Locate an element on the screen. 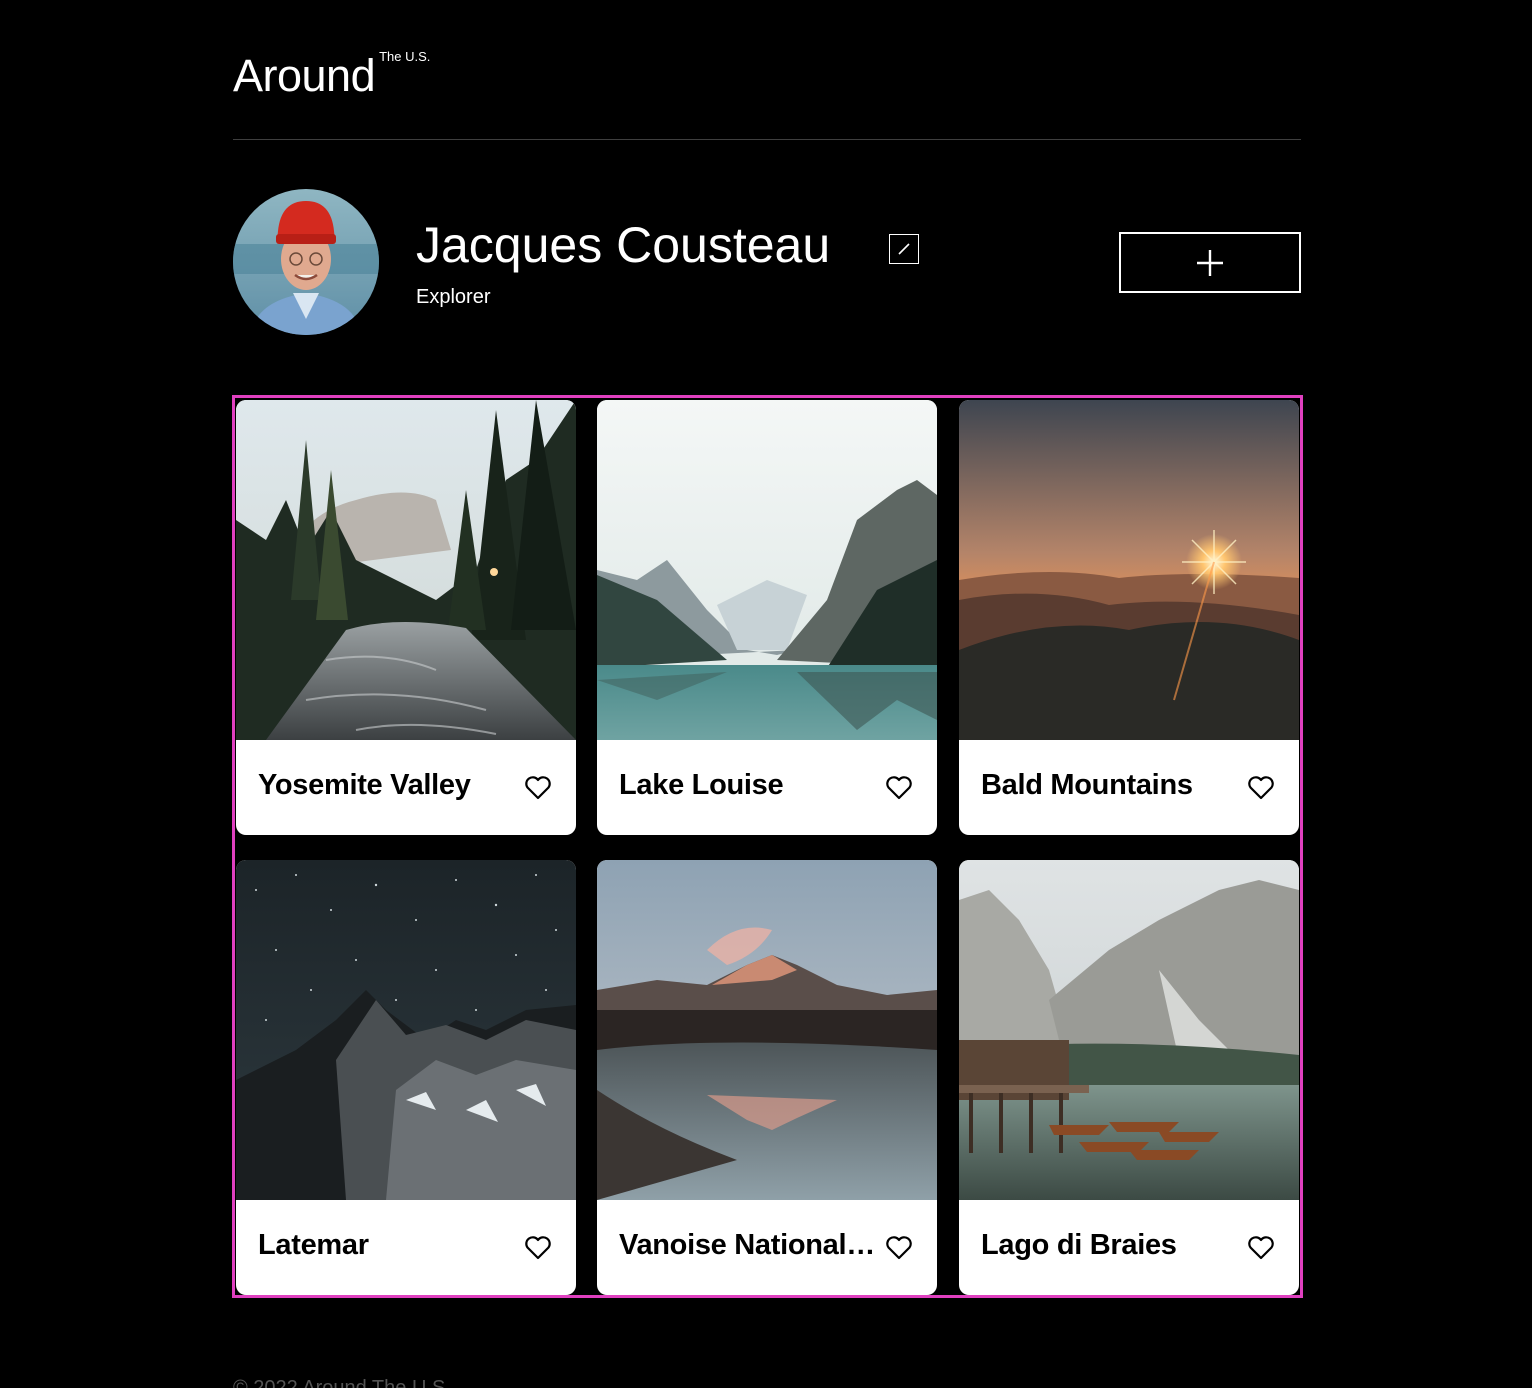  place-card: Bald Mountains is located at coordinates (1129, 617).